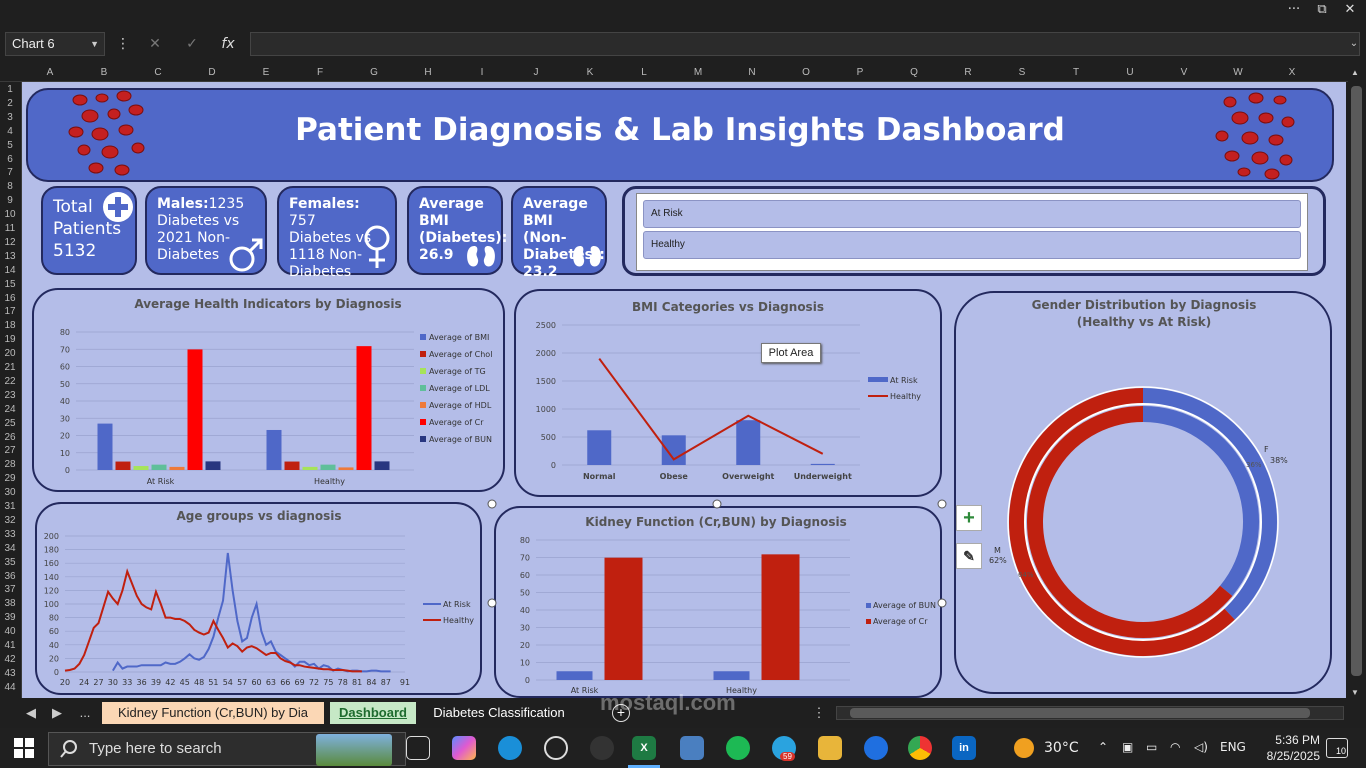  Describe the element at coordinates (1233, 747) in the screenshot. I see `language-indicator: ENG` at that location.